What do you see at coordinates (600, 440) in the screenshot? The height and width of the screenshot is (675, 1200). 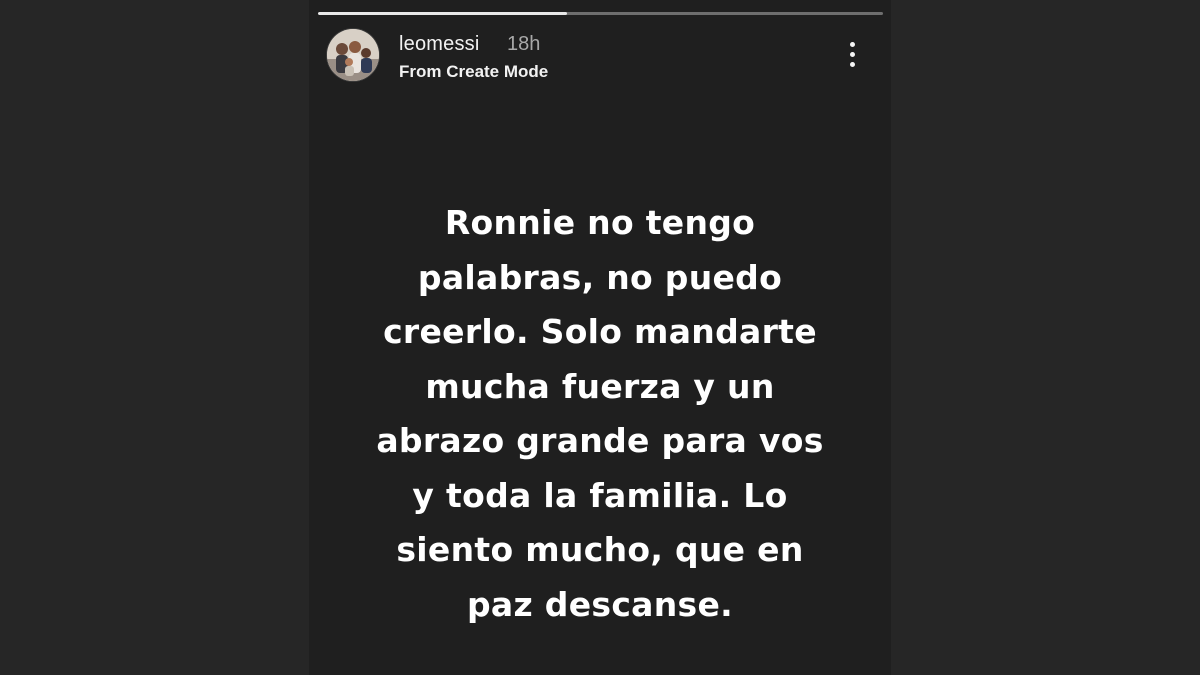 I see `message-line: abrazo grande para vos` at bounding box center [600, 440].